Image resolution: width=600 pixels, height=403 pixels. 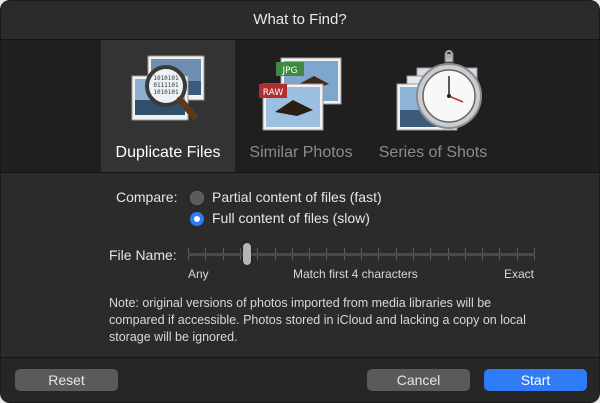 I want to click on slider-label-match-first-4: Match first 4 characters, so click(x=355, y=274).